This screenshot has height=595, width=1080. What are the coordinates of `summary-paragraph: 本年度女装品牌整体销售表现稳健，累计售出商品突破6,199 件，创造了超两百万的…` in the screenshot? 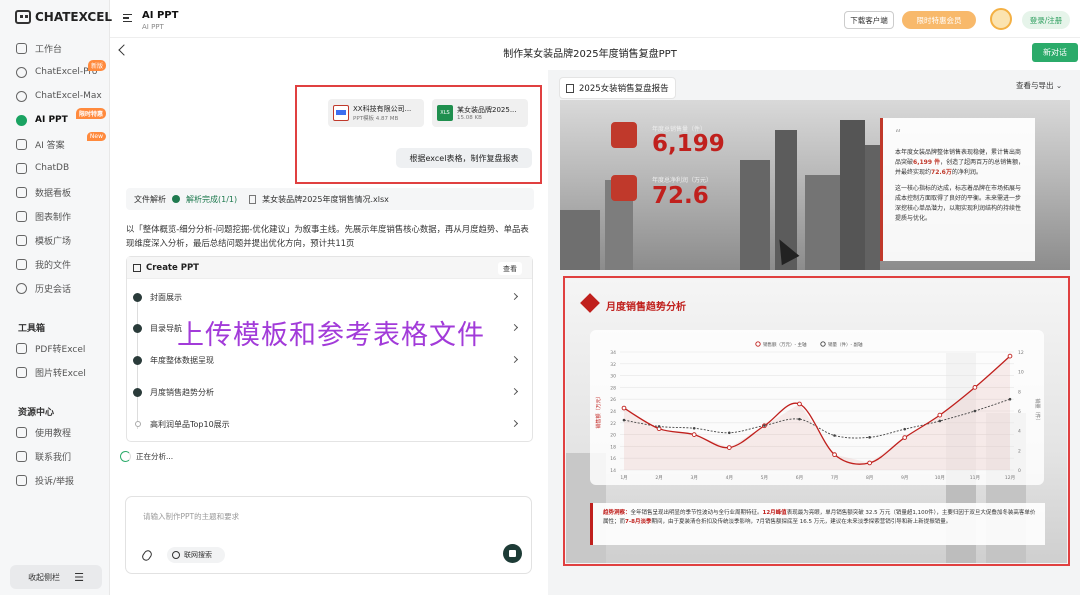 It's located at (960, 163).